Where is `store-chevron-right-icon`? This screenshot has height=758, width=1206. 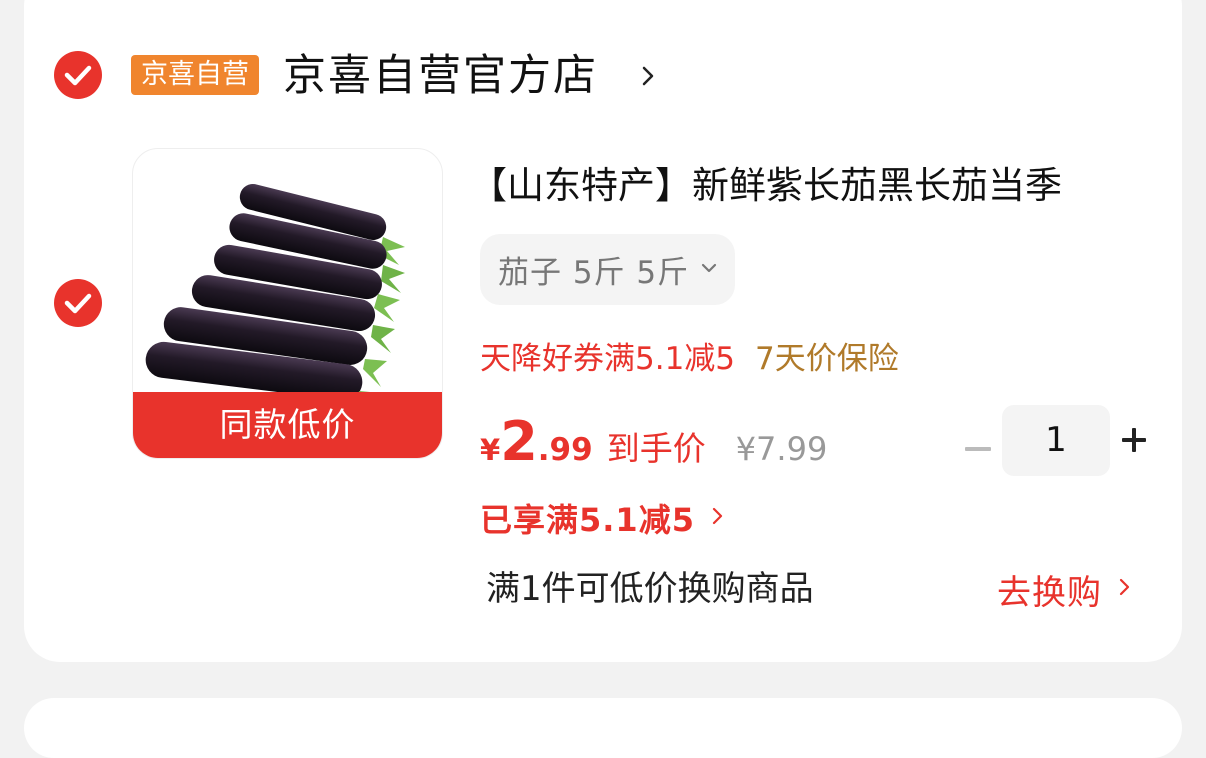 store-chevron-right-icon is located at coordinates (648, 78).